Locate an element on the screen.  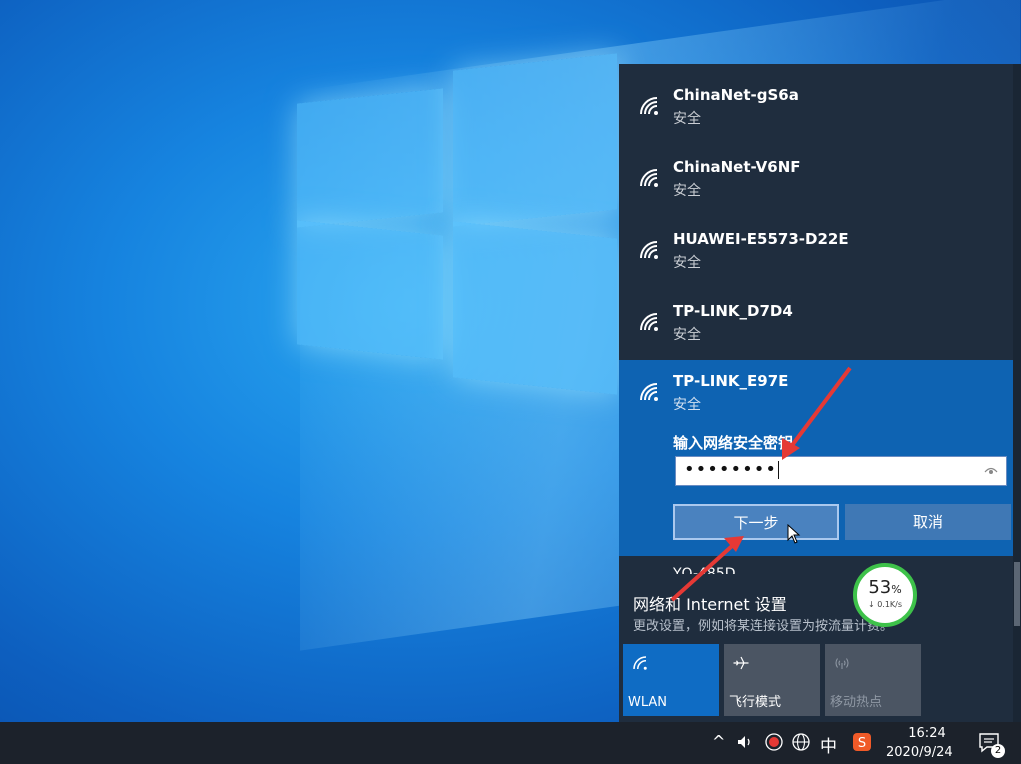
network-item: ChinaNet-gS6a 安全 is located at coordinates (820, 100).